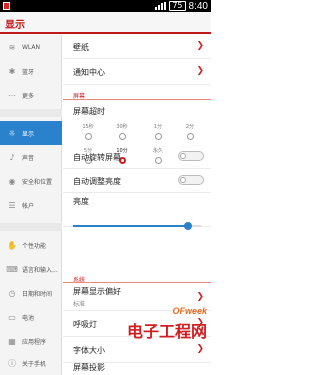 The image size is (320, 375). Describe the element at coordinates (85, 324) in the screenshot. I see `breathing-light-label: 呼吸灯` at that location.